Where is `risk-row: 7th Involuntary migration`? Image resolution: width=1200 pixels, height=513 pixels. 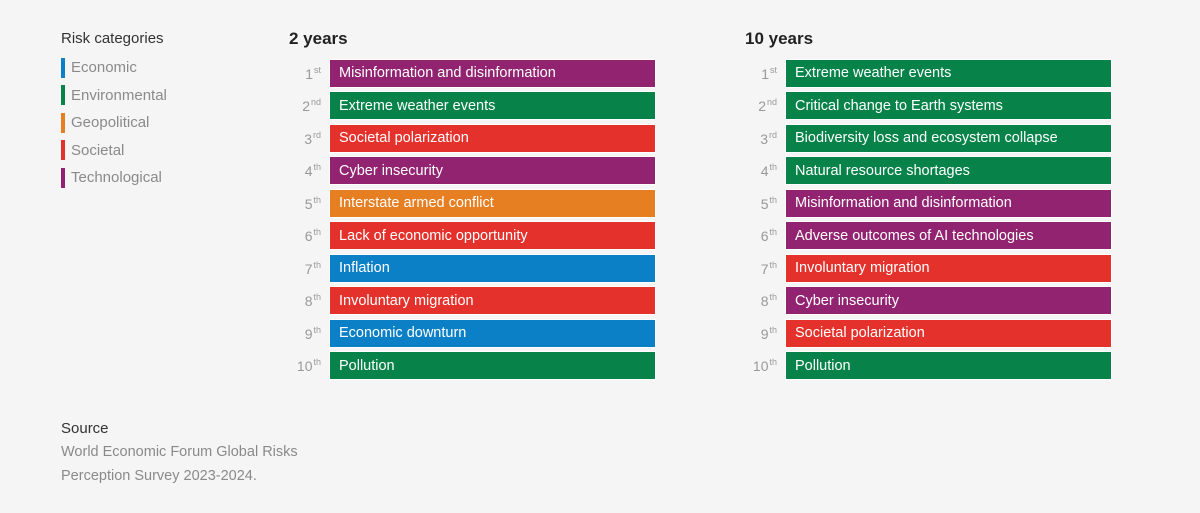
risk-row: 7th Involuntary migration is located at coordinates (928, 268).